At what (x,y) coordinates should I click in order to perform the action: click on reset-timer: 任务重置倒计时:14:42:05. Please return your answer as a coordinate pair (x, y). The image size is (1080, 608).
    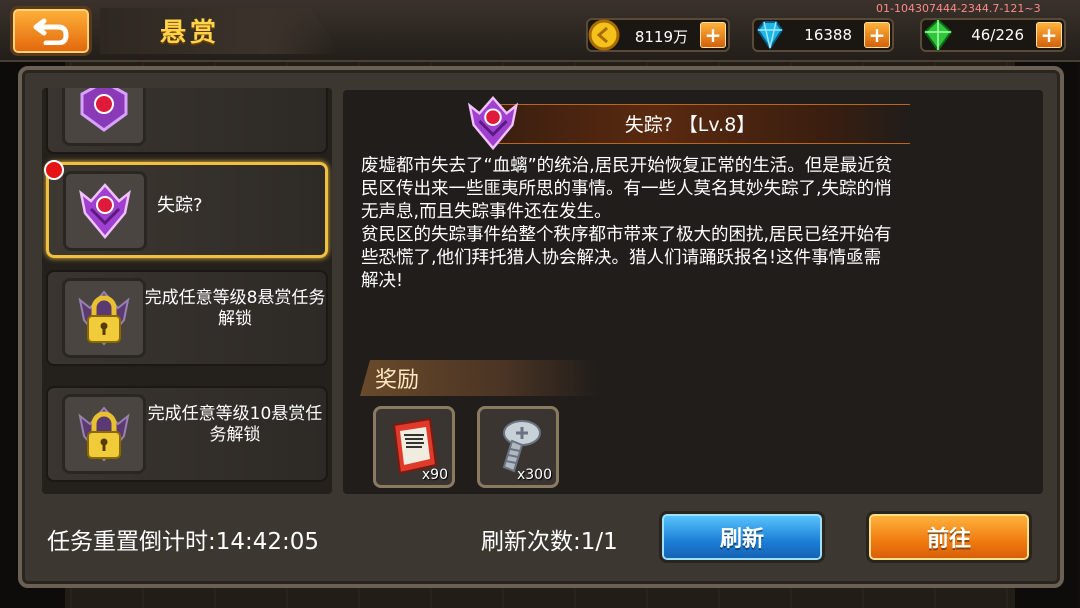
    Looking at the image, I should click on (183, 542).